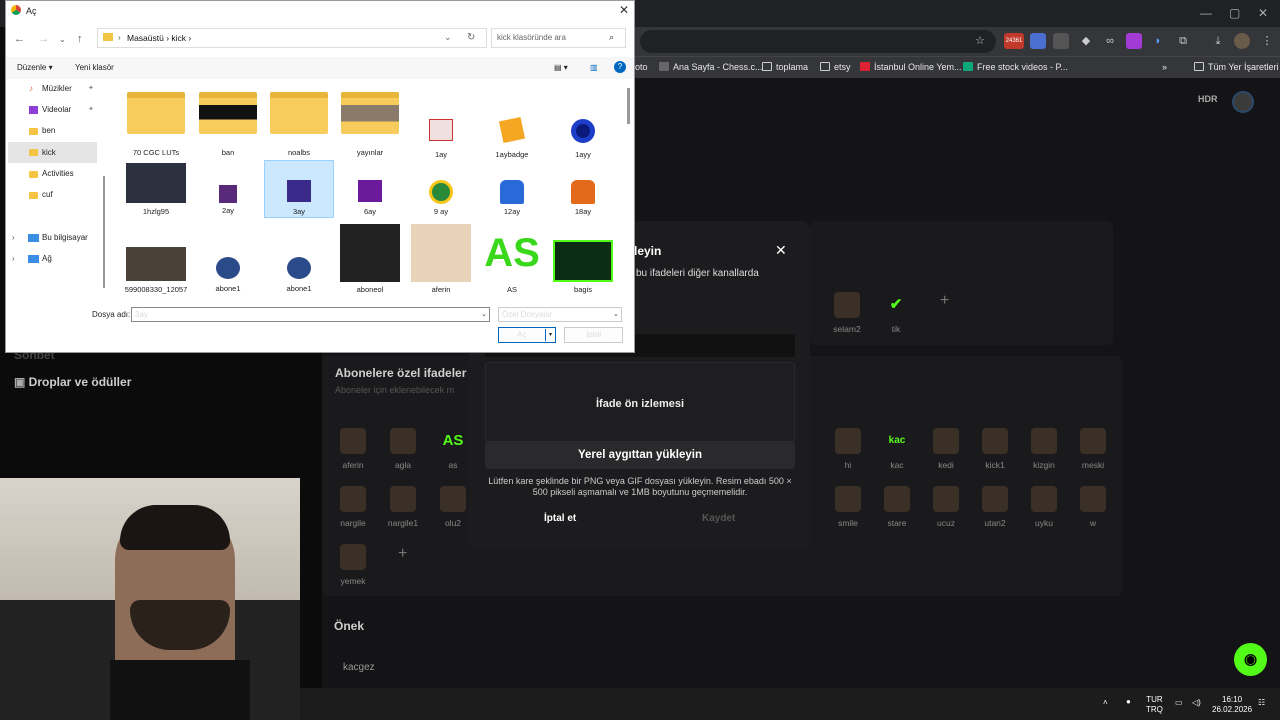  Describe the element at coordinates (94, 67) in the screenshot. I see `new-folder-button: Yeni klasör` at that location.